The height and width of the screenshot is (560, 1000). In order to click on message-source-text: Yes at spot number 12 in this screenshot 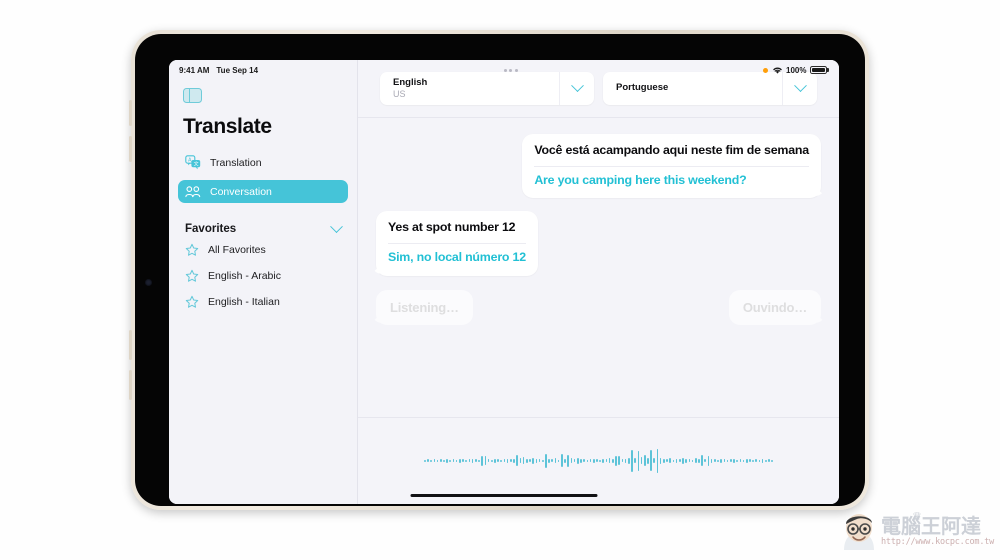, I will do `click(452, 227)`.